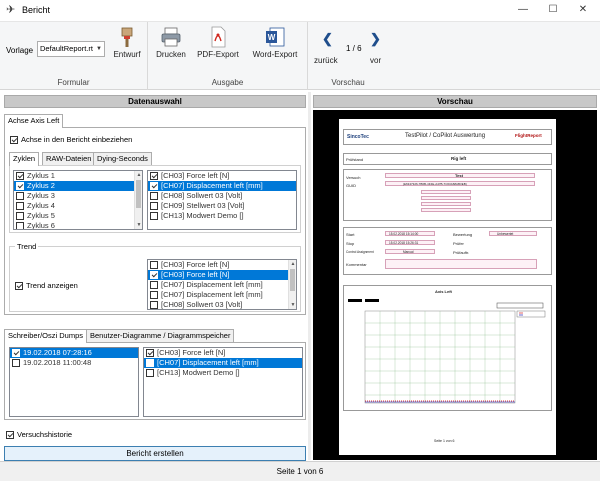 Image resolution: width=600 pixels, height=481 pixels. I want to click on channel-item: [CH03] Force left [N], so click(222, 176).